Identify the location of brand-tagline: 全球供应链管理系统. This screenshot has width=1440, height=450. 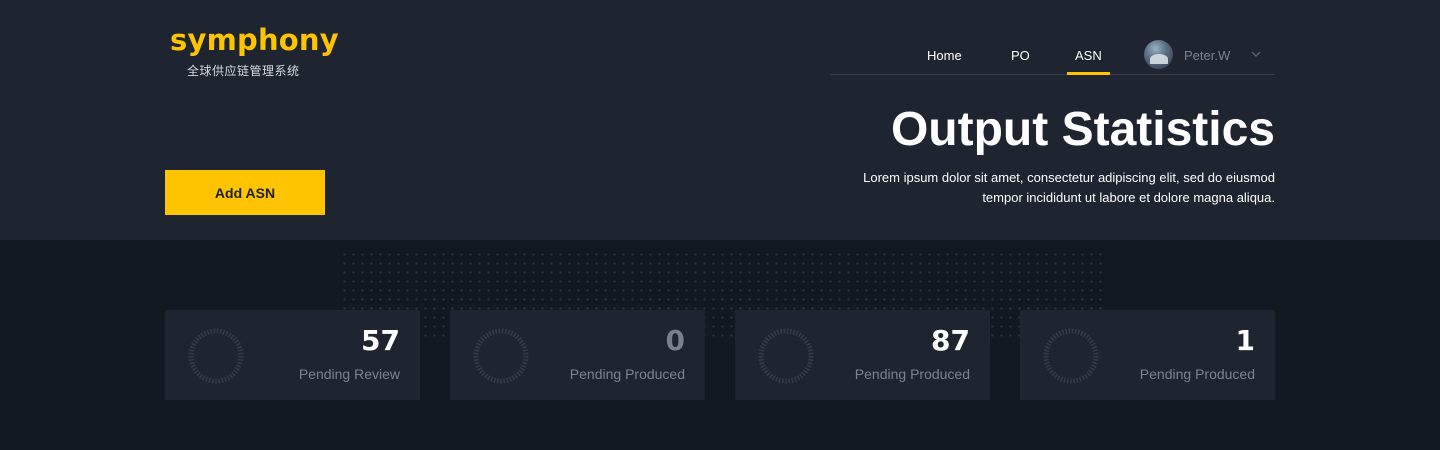
(243, 71).